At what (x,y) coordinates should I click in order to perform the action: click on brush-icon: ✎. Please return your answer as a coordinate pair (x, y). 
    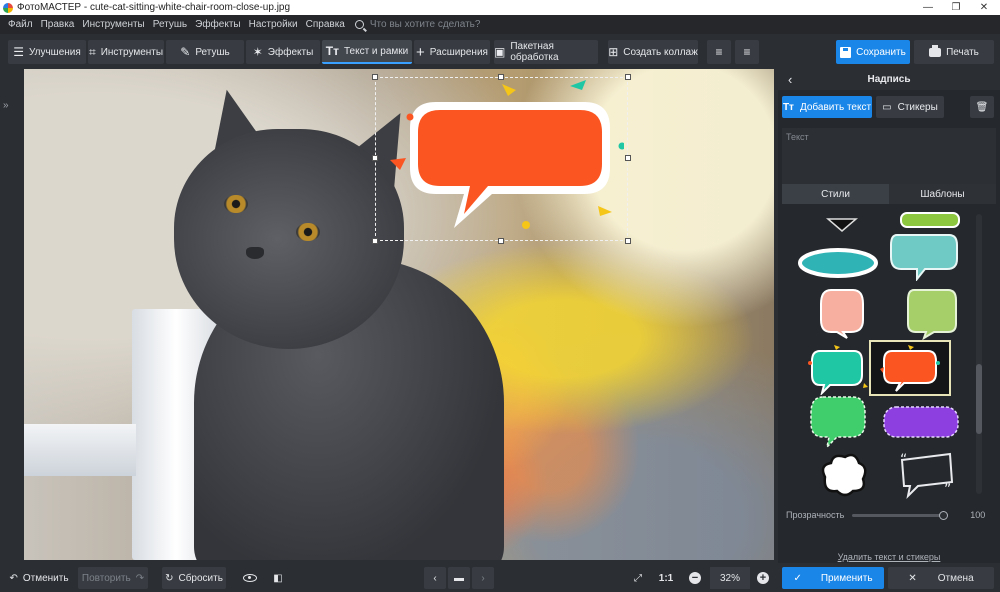
    Looking at the image, I should click on (185, 52).